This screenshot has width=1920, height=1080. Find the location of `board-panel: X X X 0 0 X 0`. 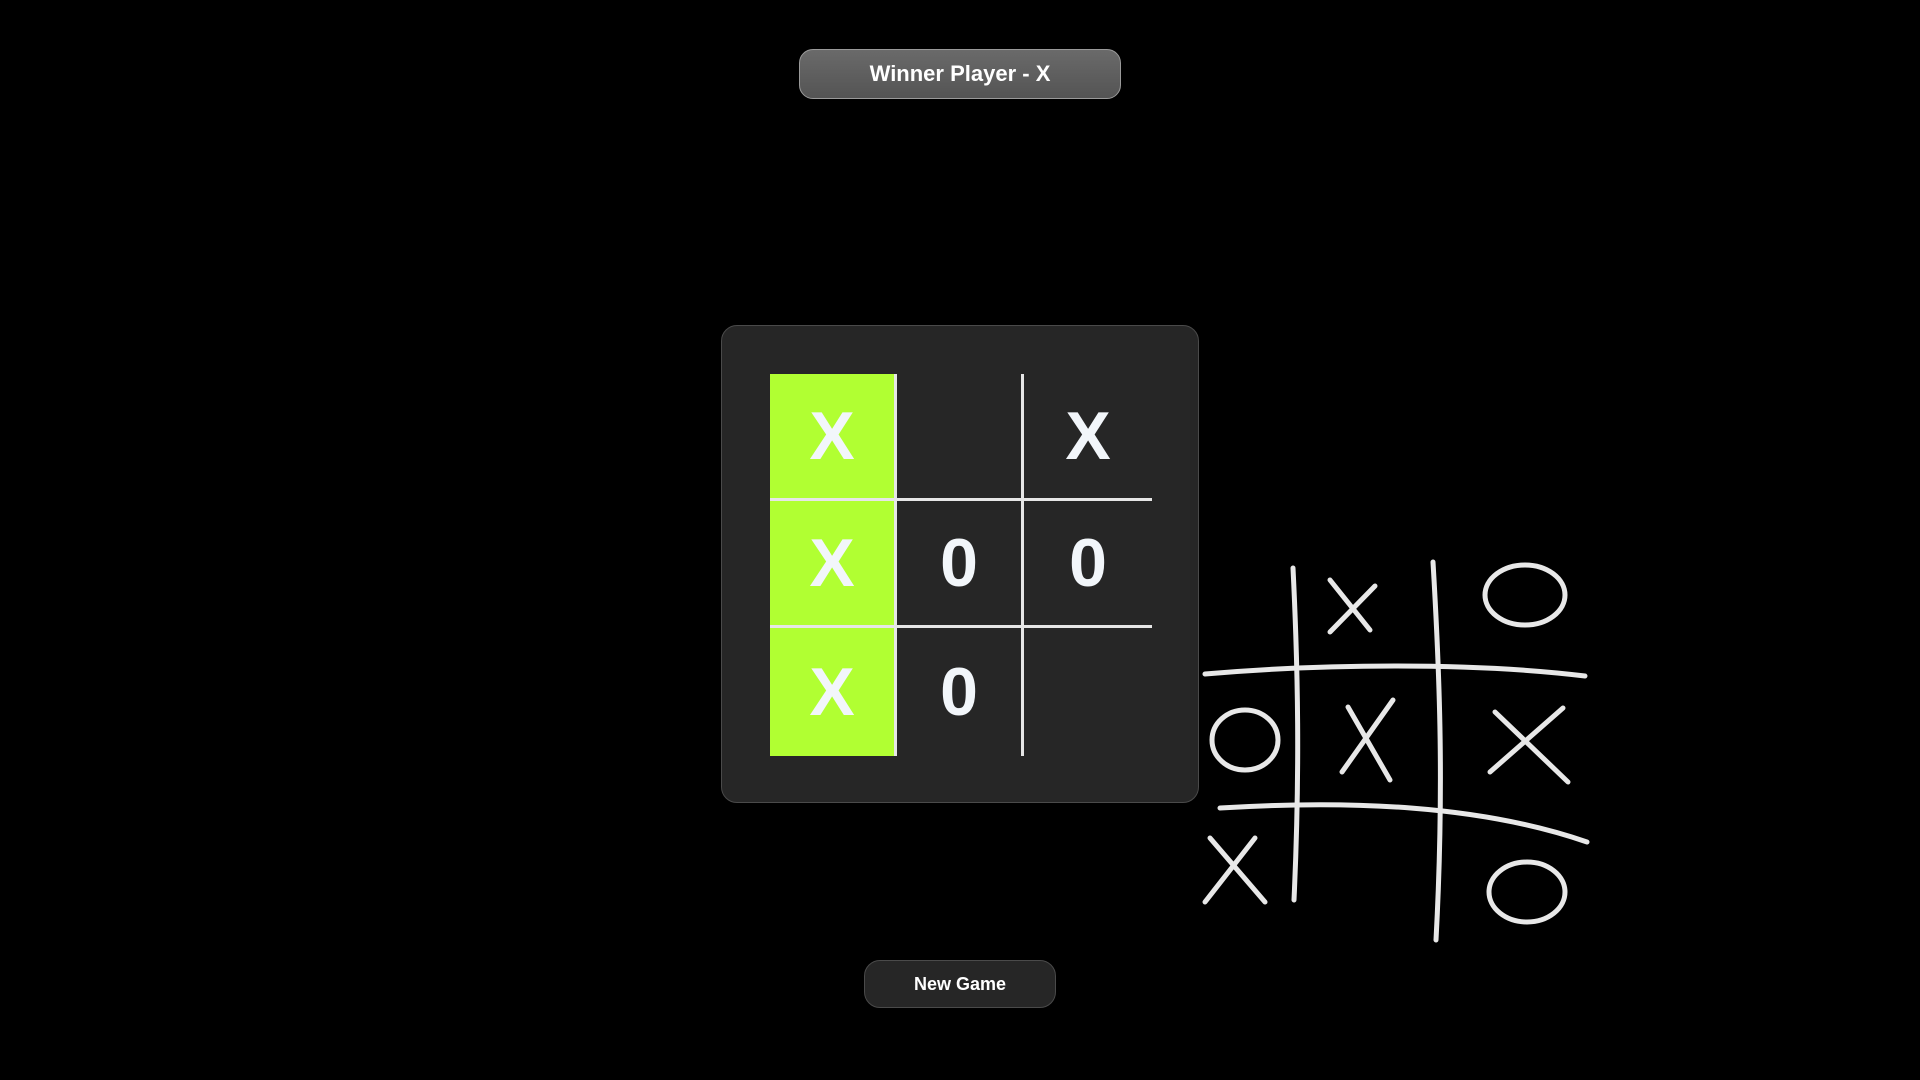

board-panel: X X X 0 0 X 0 is located at coordinates (960, 564).